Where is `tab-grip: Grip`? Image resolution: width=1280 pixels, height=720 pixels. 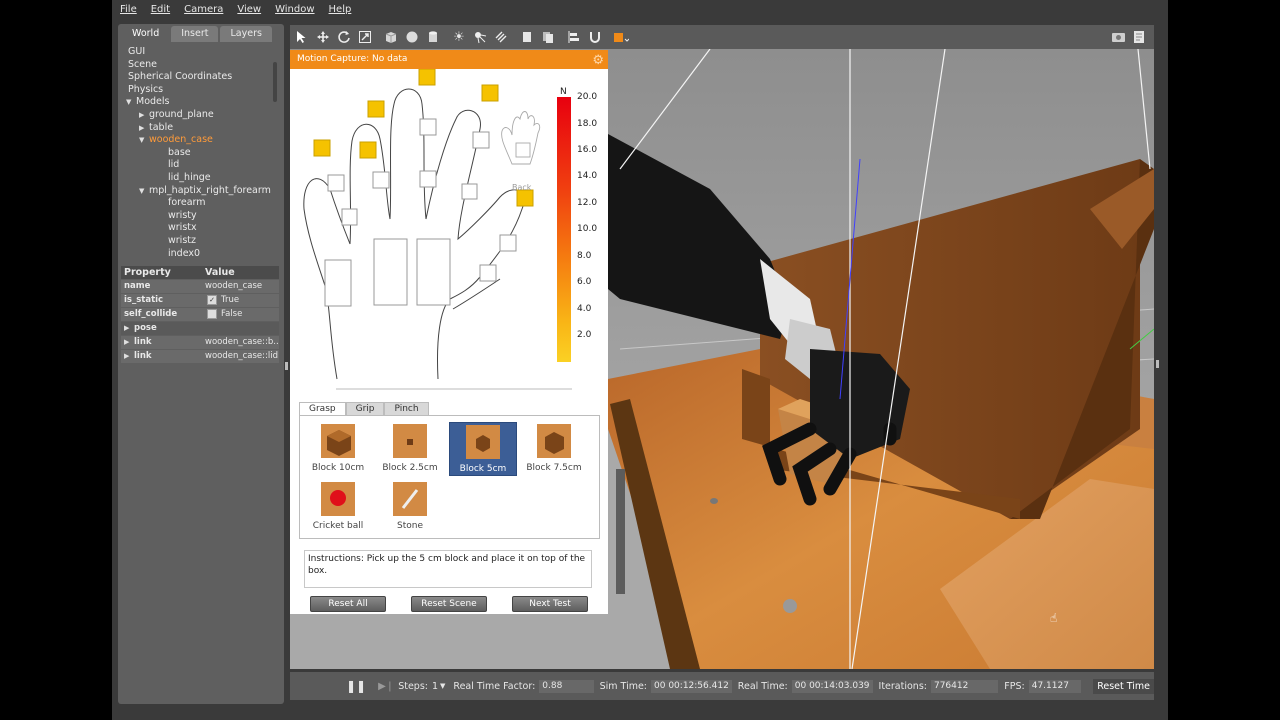
tab-grip: Grip is located at coordinates (365, 409).